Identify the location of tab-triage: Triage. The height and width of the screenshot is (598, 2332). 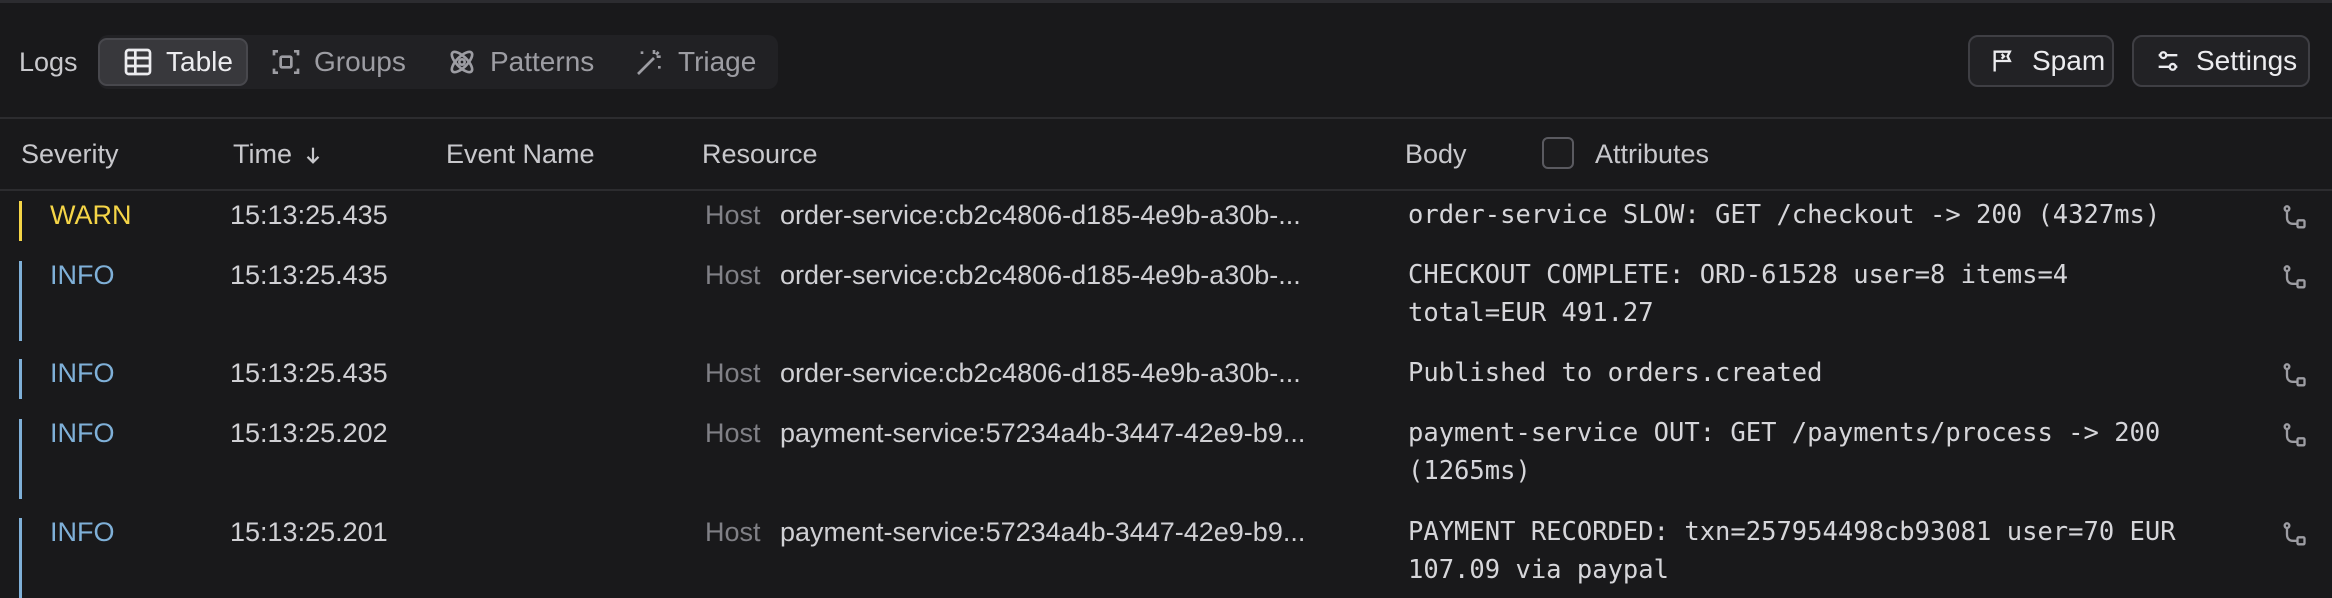
(695, 62).